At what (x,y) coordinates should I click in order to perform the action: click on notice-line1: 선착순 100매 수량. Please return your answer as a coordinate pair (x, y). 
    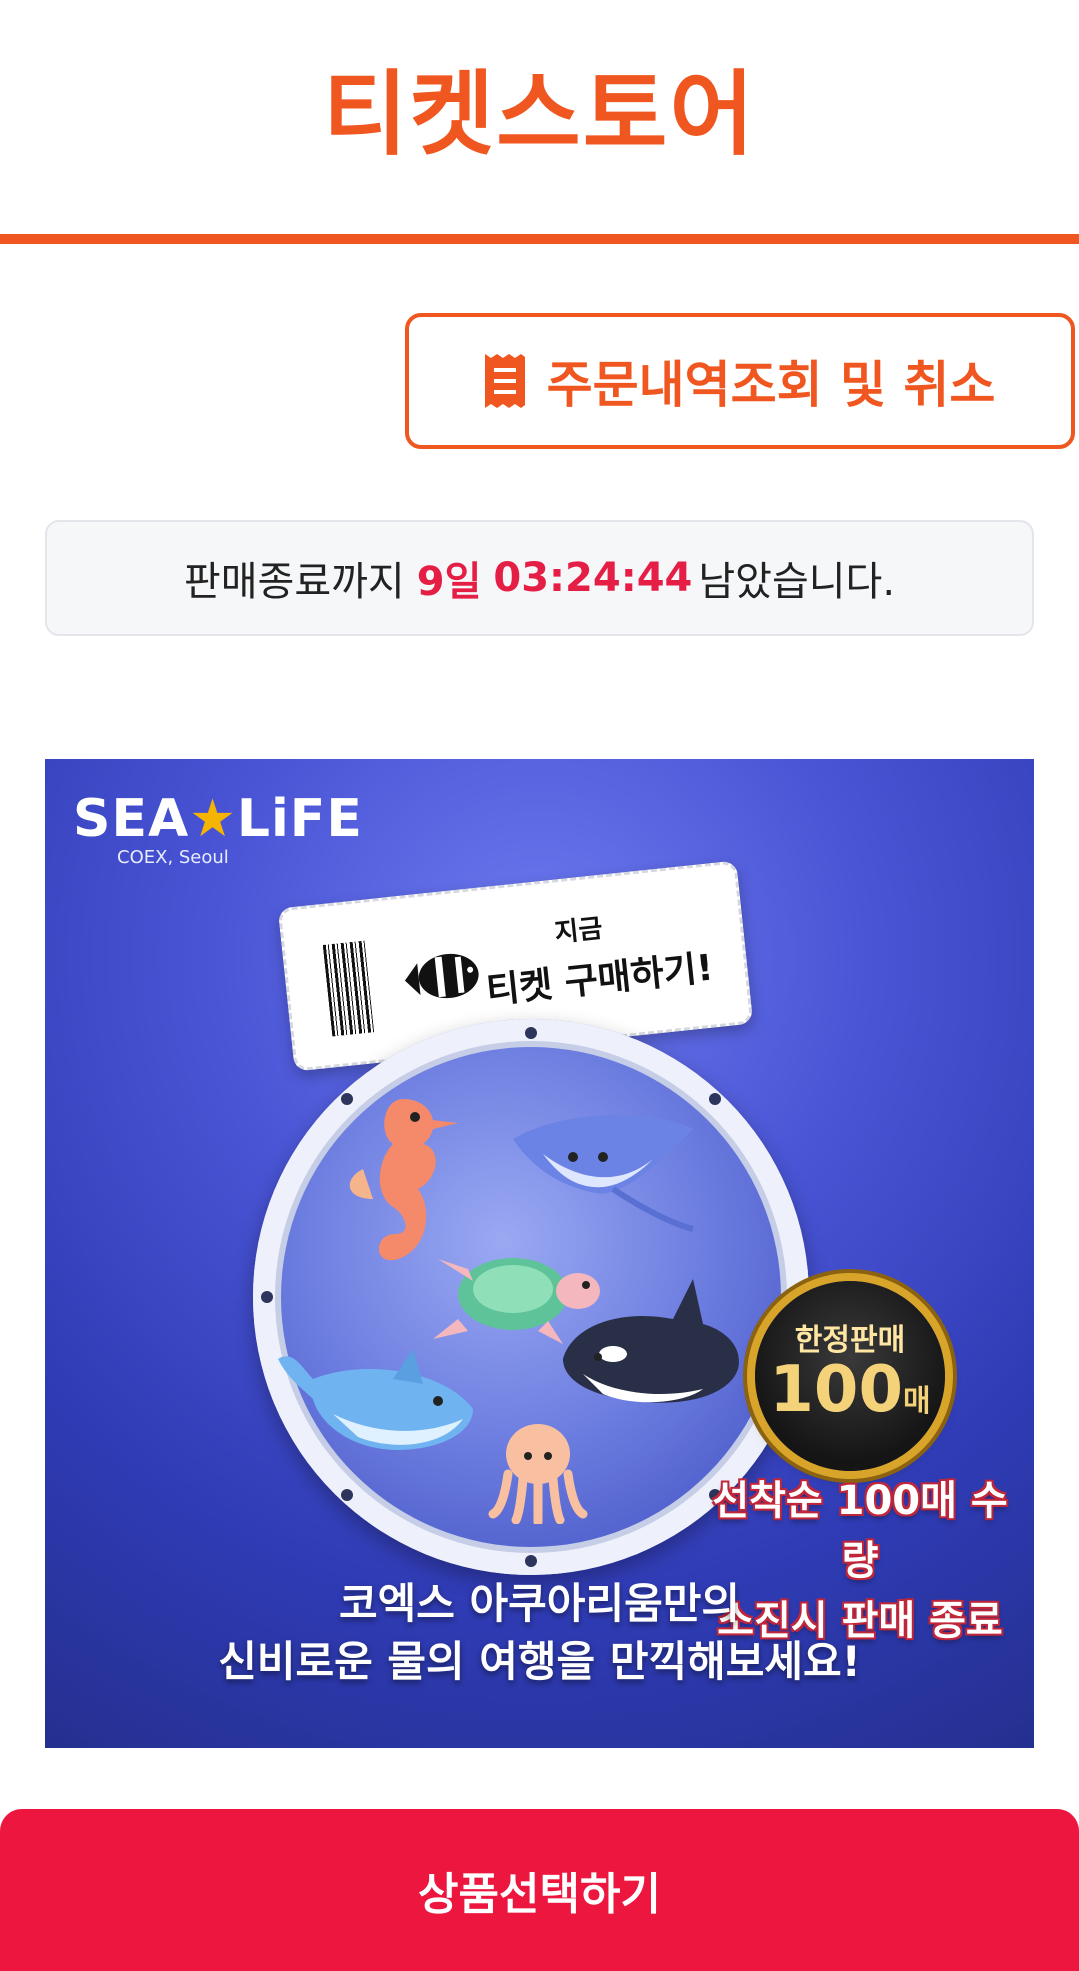
    Looking at the image, I should click on (860, 1531).